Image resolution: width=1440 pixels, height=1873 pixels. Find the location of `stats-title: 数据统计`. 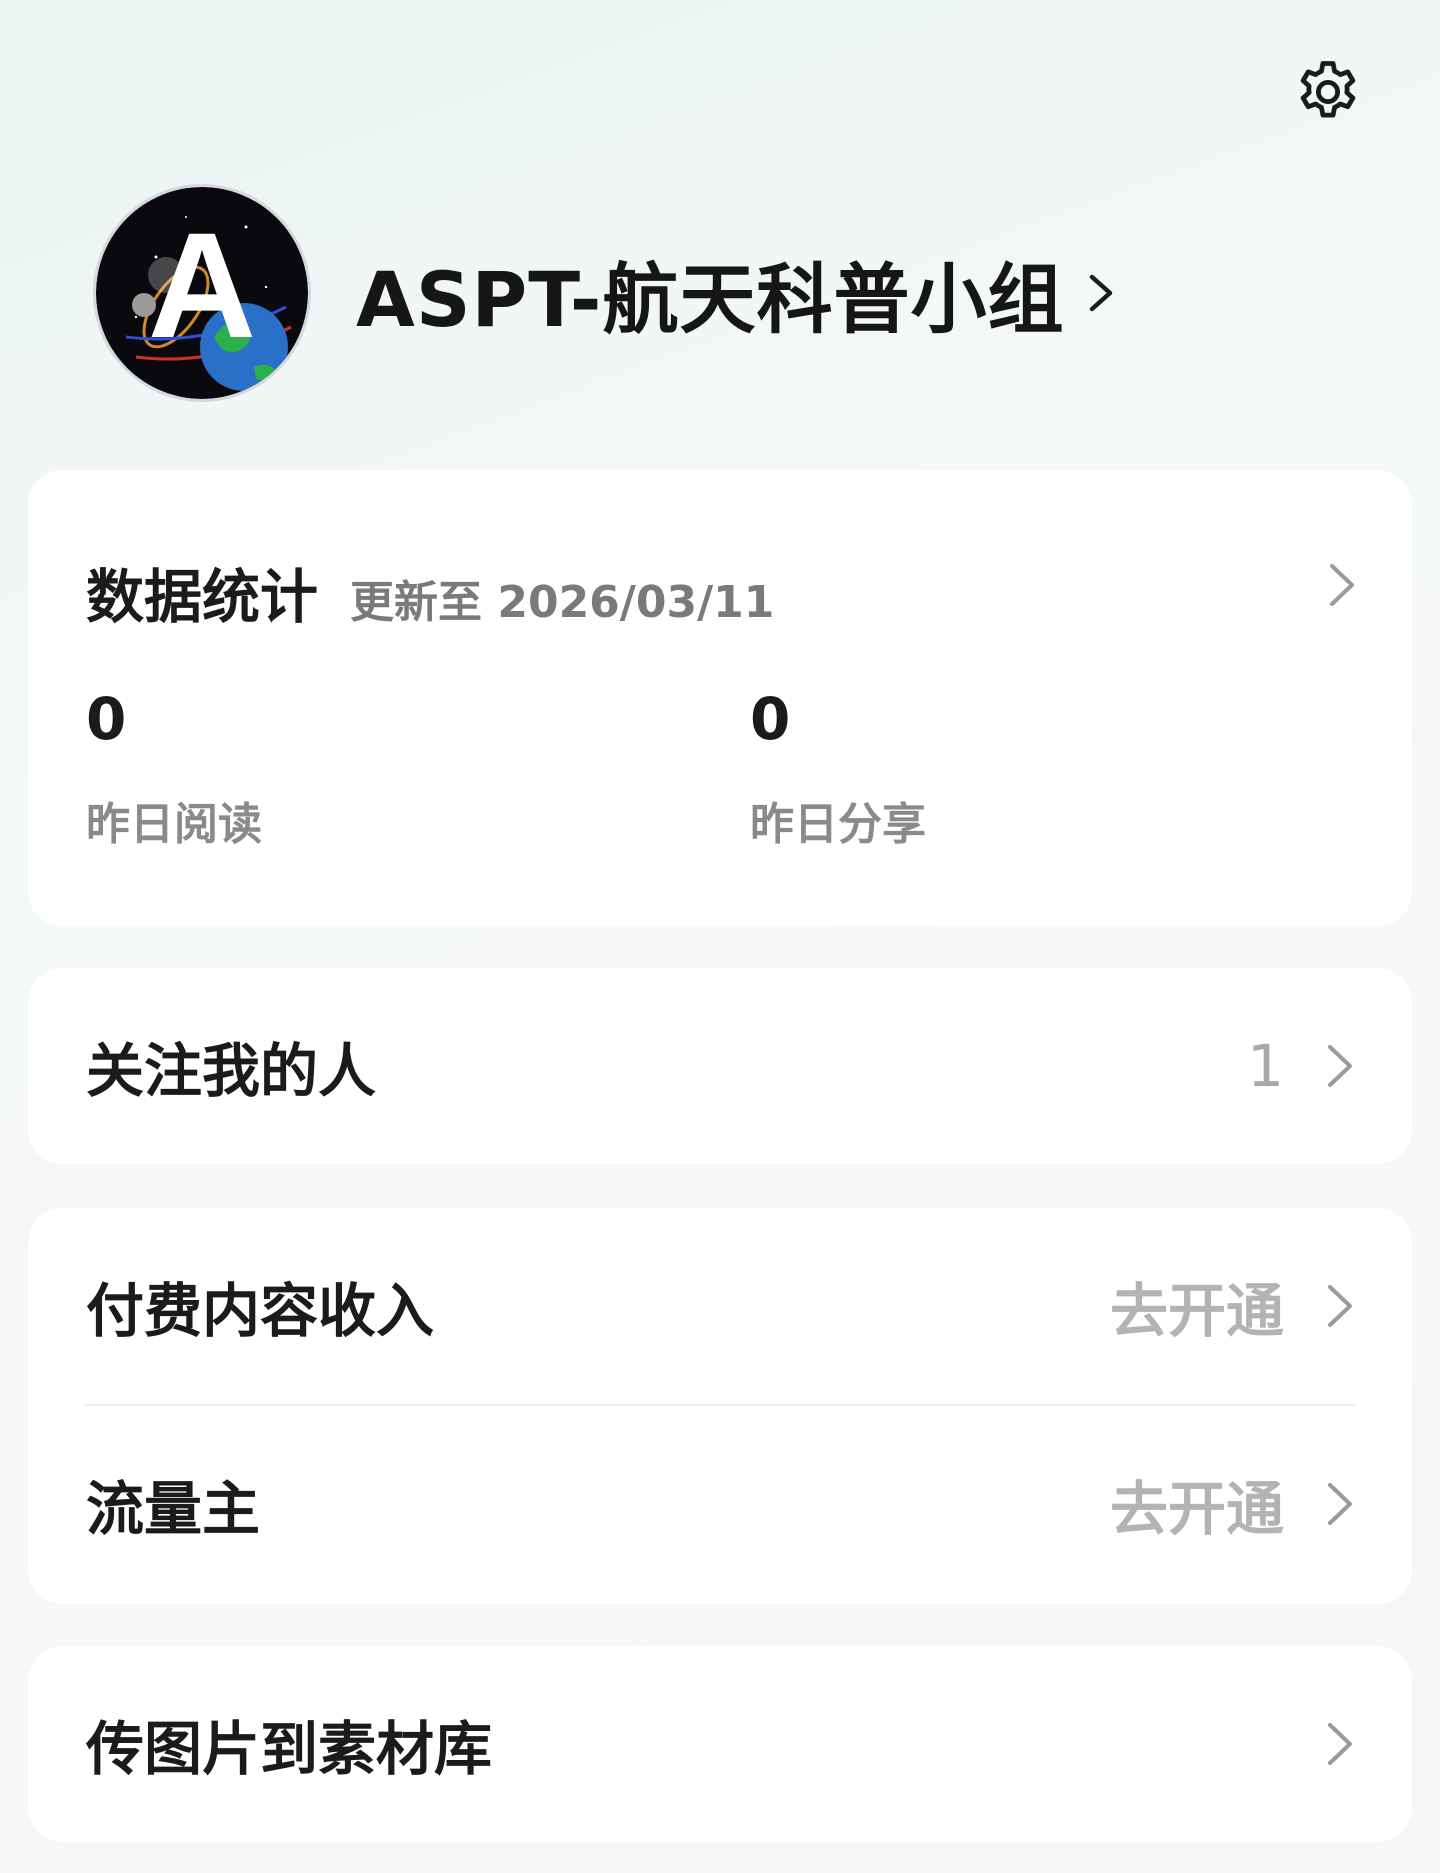

stats-title: 数据统计 is located at coordinates (202, 597).